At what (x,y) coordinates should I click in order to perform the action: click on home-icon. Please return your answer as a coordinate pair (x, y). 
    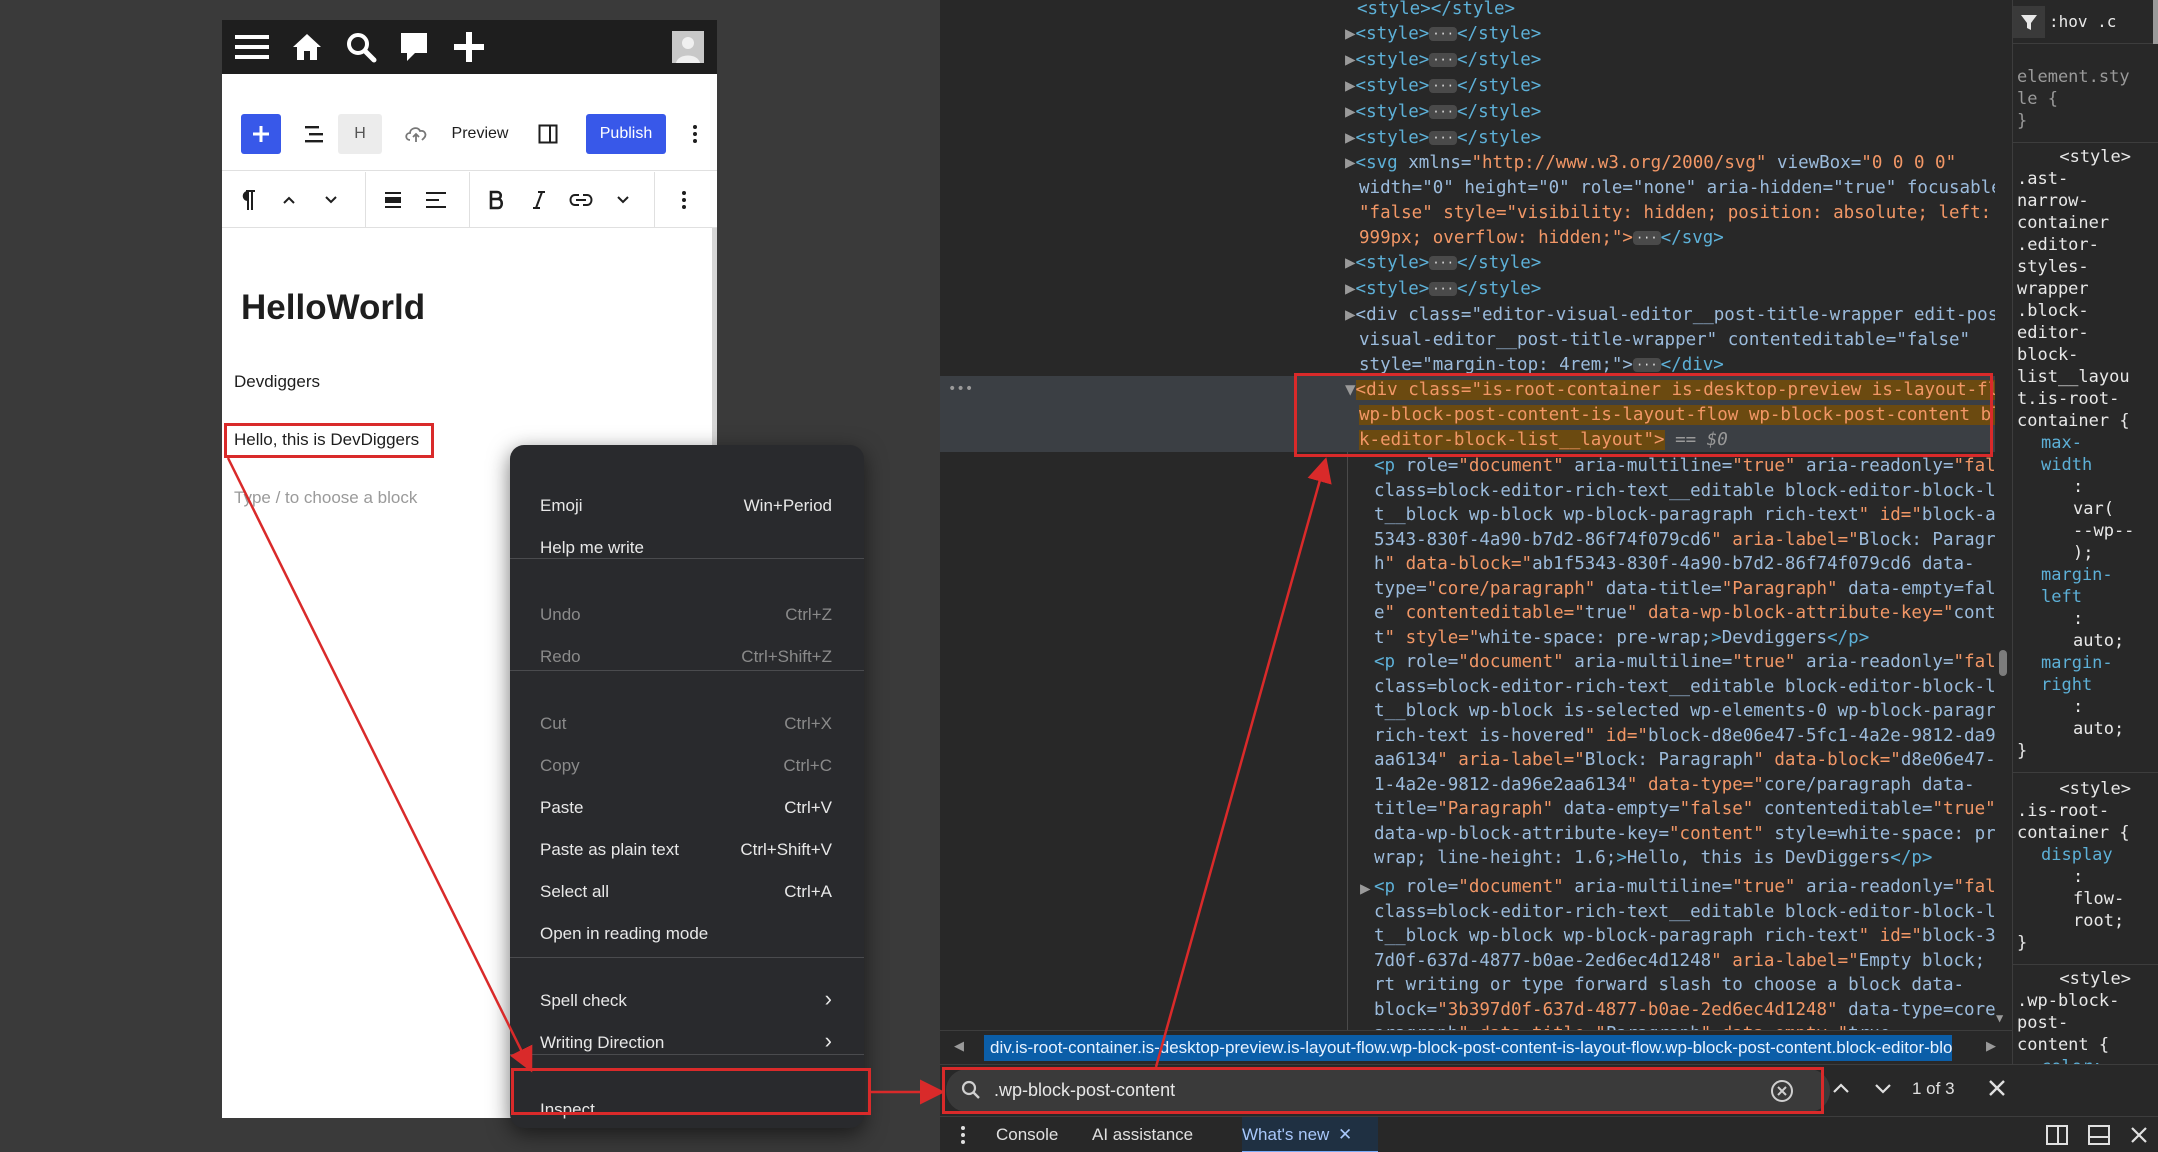
    Looking at the image, I should click on (307, 47).